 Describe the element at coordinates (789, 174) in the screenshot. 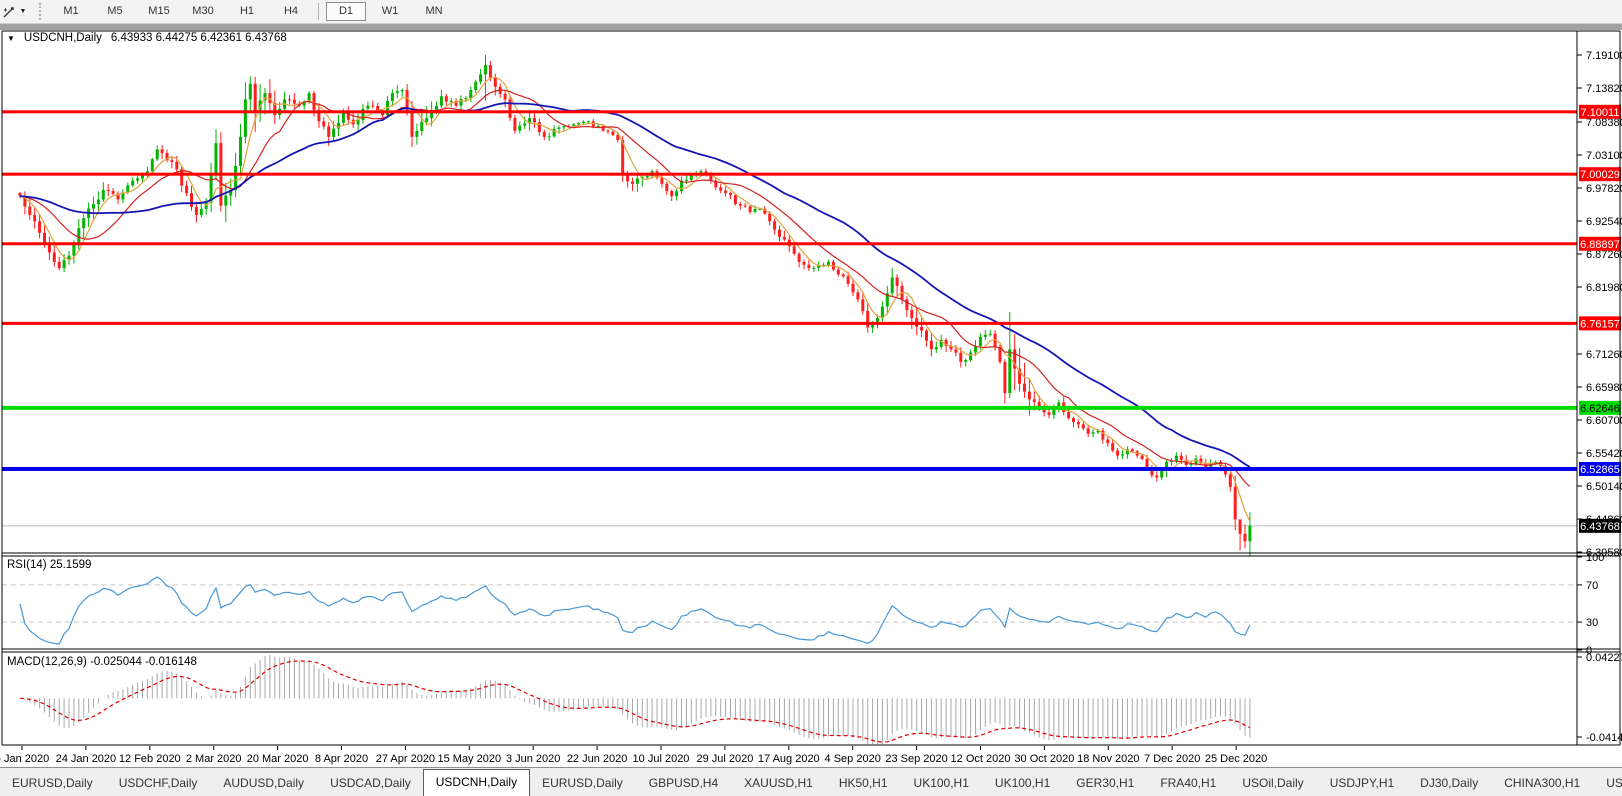

I see `level-line-7.00029` at that location.